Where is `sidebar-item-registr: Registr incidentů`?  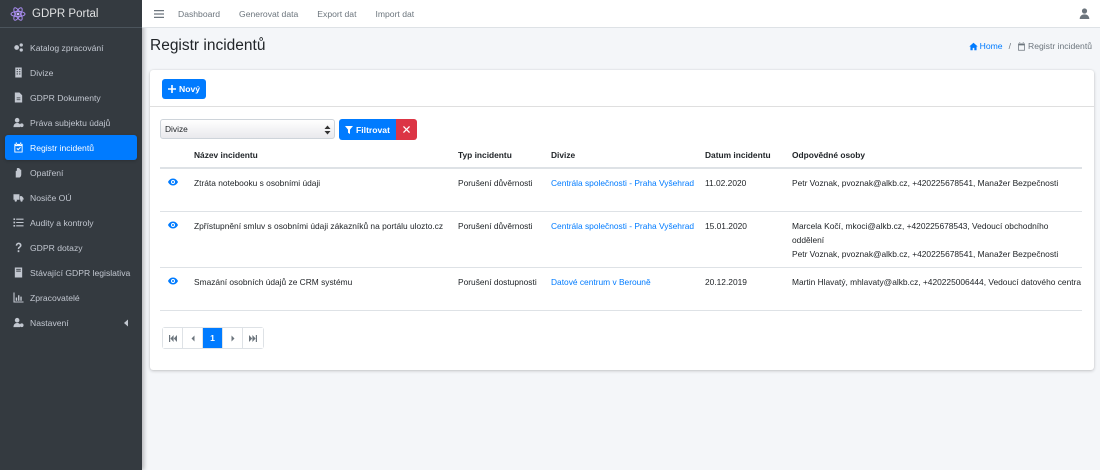
sidebar-item-registr: Registr incidentů is located at coordinates (71, 147).